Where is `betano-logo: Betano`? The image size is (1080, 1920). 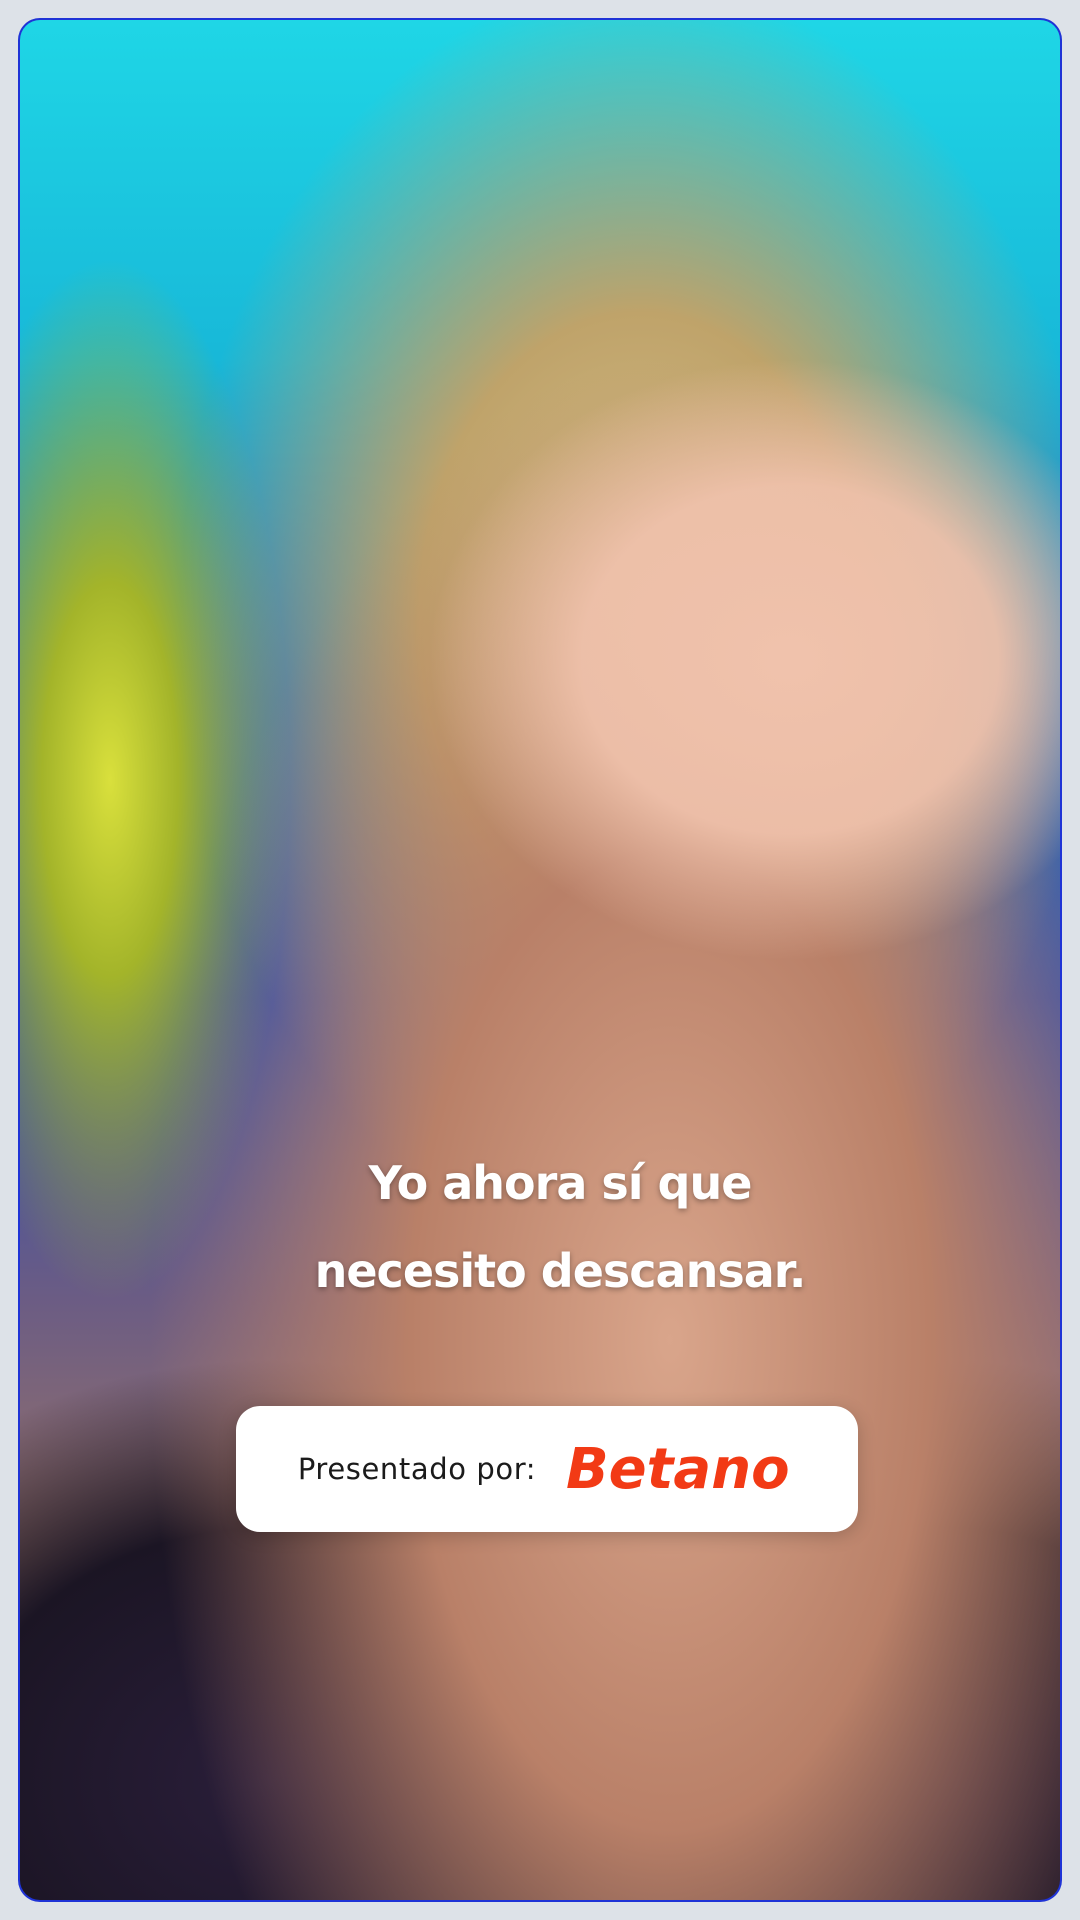
betano-logo: Betano is located at coordinates (678, 1469).